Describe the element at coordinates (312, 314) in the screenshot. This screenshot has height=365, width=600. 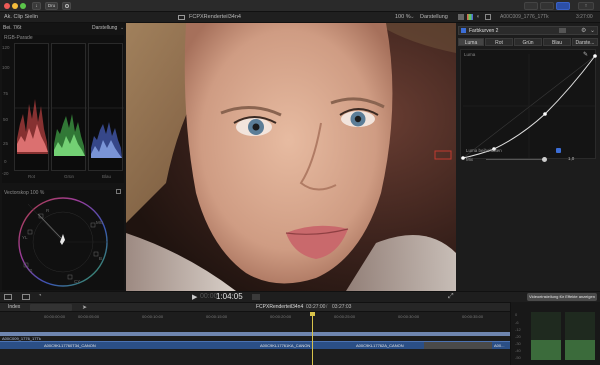
I see `playhead-handle` at that location.